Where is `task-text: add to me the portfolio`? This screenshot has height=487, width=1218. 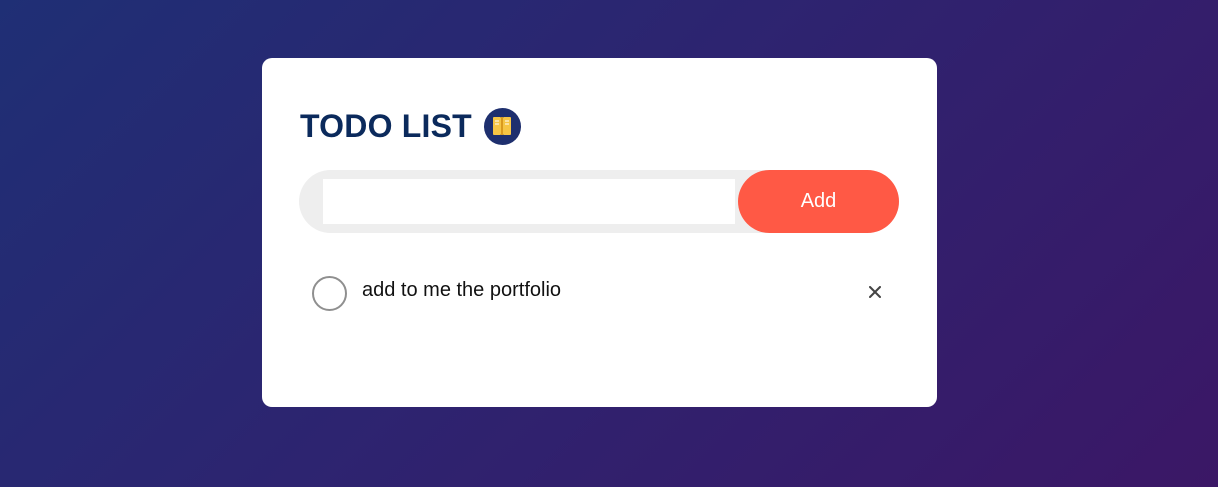 task-text: add to me the portfolio is located at coordinates (461, 290).